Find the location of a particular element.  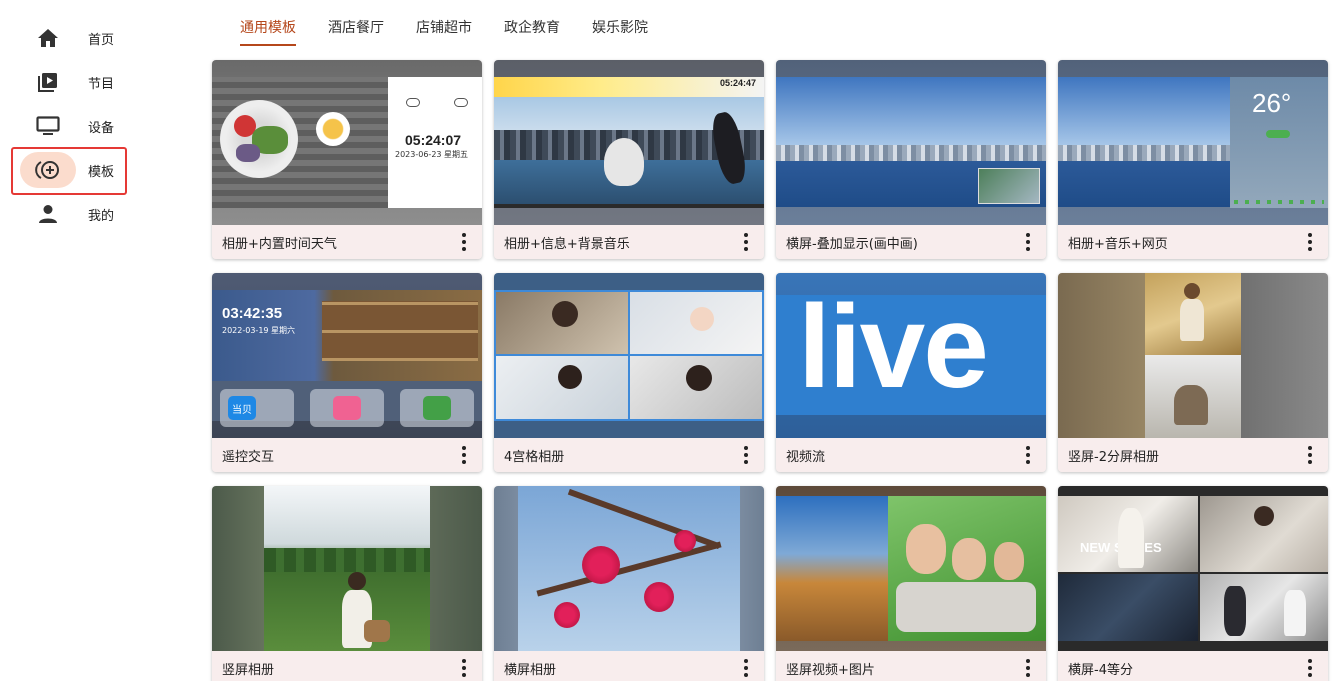

template-card: 横屏-叠加显示(画中画) is located at coordinates (911, 159).